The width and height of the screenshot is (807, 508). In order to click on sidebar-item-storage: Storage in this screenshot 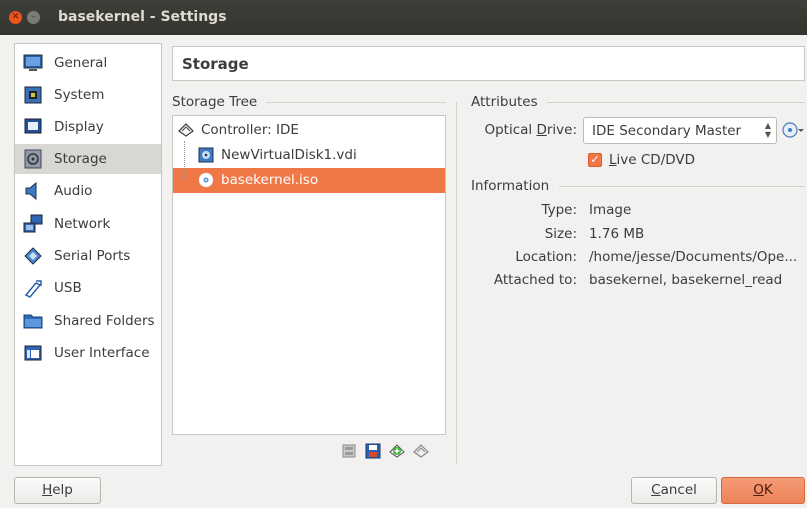, I will do `click(88, 159)`.